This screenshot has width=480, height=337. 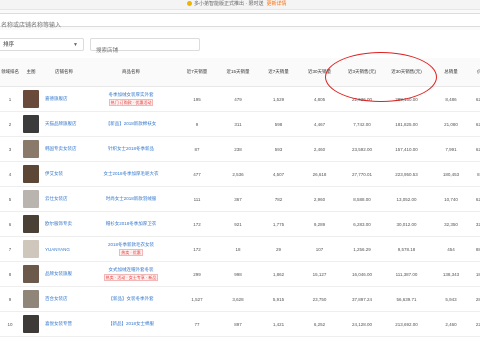 I want to click on seller-link: 天猫品牌旗舰店, so click(x=64, y=124).